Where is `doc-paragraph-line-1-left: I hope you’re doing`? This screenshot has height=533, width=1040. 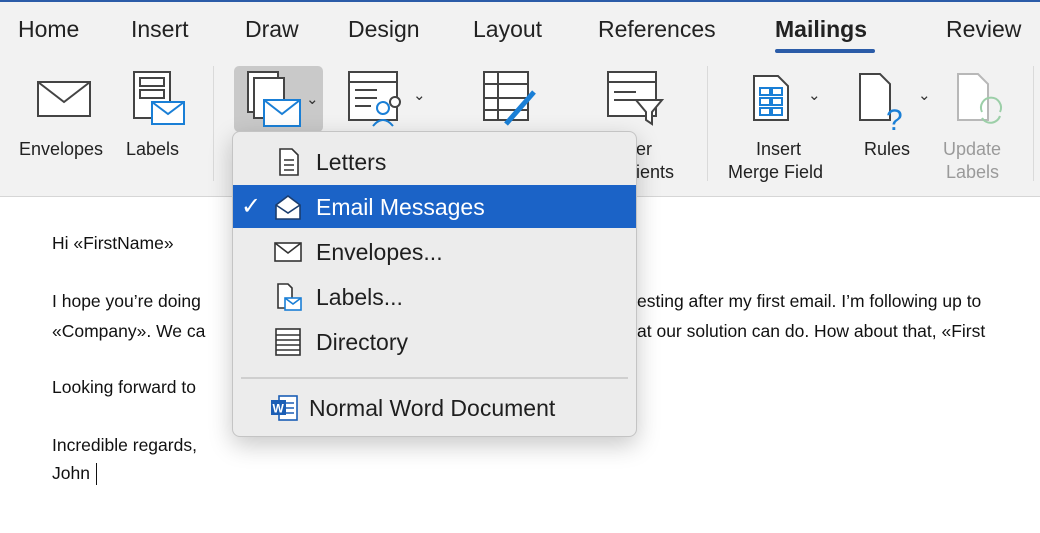 doc-paragraph-line-1-left: I hope you’re doing is located at coordinates (126, 301).